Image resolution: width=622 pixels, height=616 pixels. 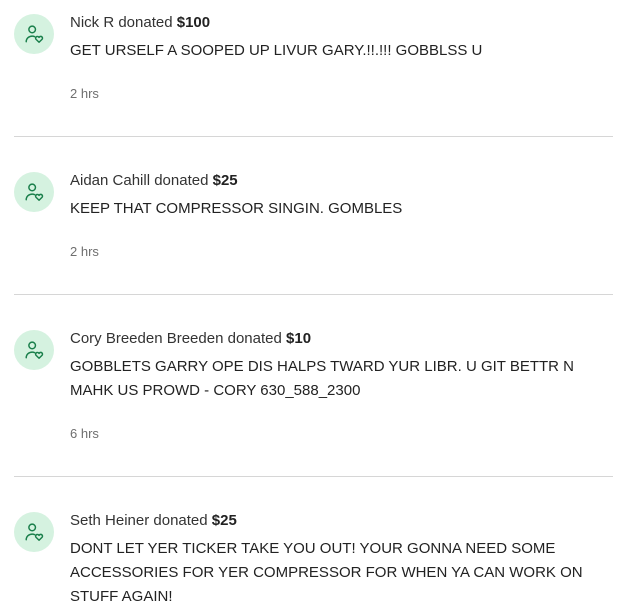 What do you see at coordinates (110, 520) in the screenshot?
I see `donor-name: Seth Heiner` at bounding box center [110, 520].